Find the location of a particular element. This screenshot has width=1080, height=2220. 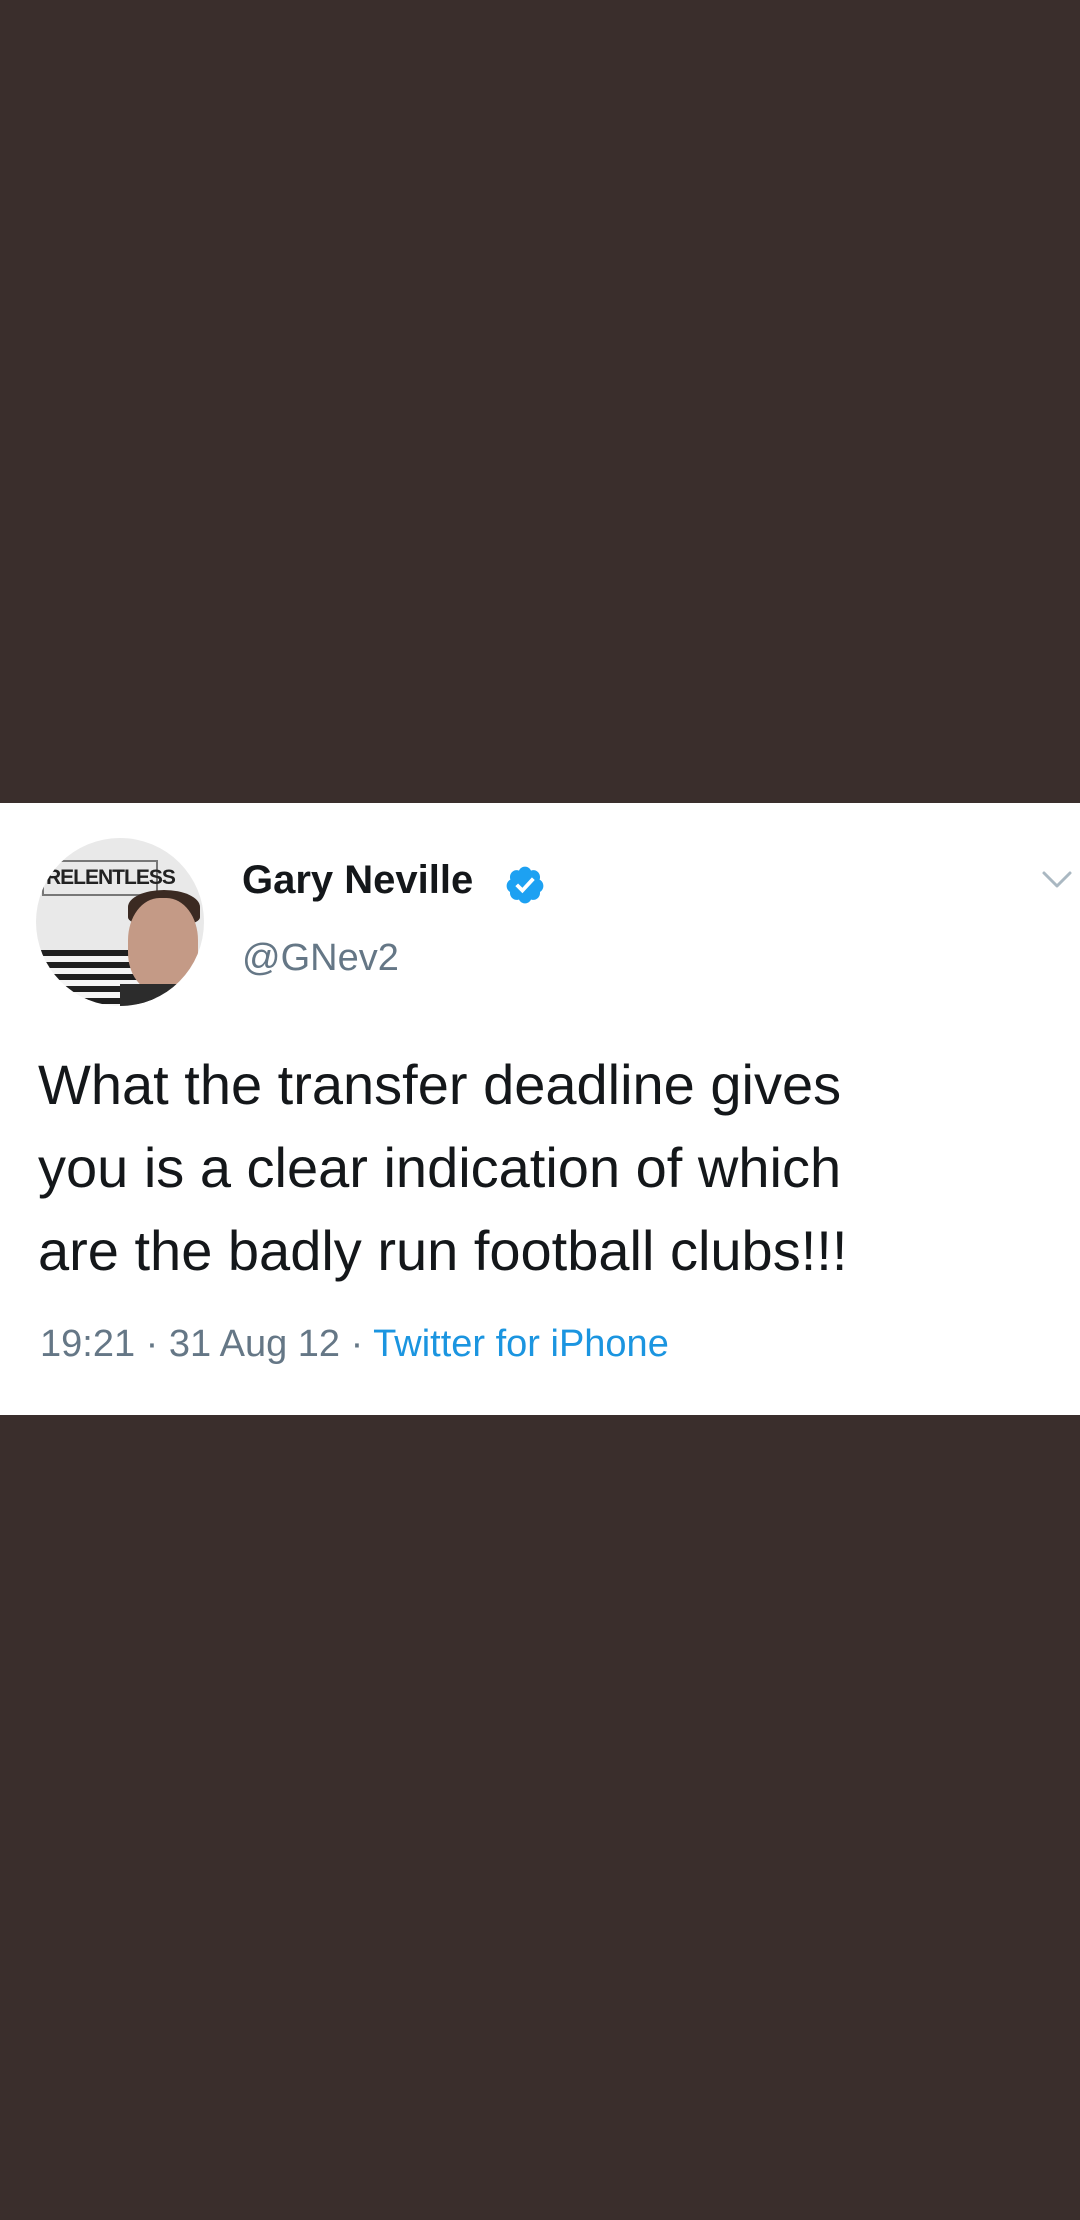

avatar-poster-text: RELENTLESS is located at coordinates (111, 877).